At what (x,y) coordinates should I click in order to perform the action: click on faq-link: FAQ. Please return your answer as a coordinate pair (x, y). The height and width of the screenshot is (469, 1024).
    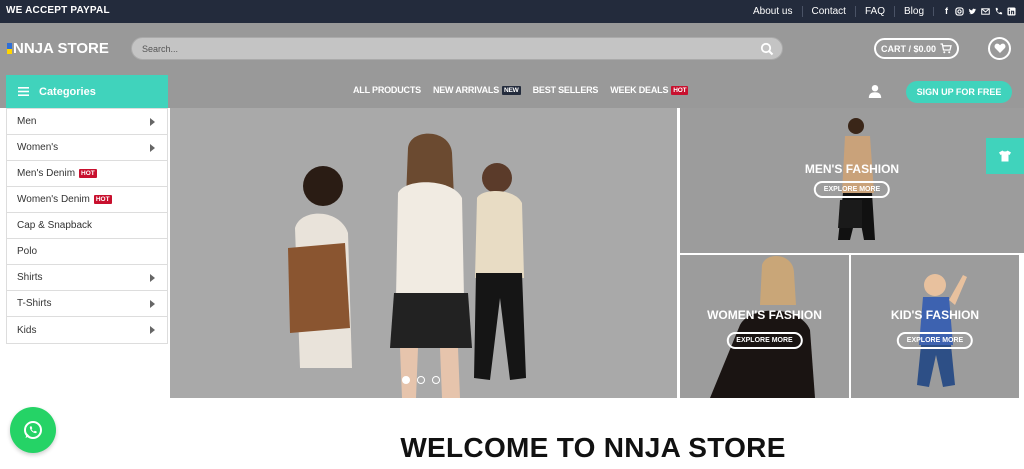
    Looking at the image, I should click on (874, 11).